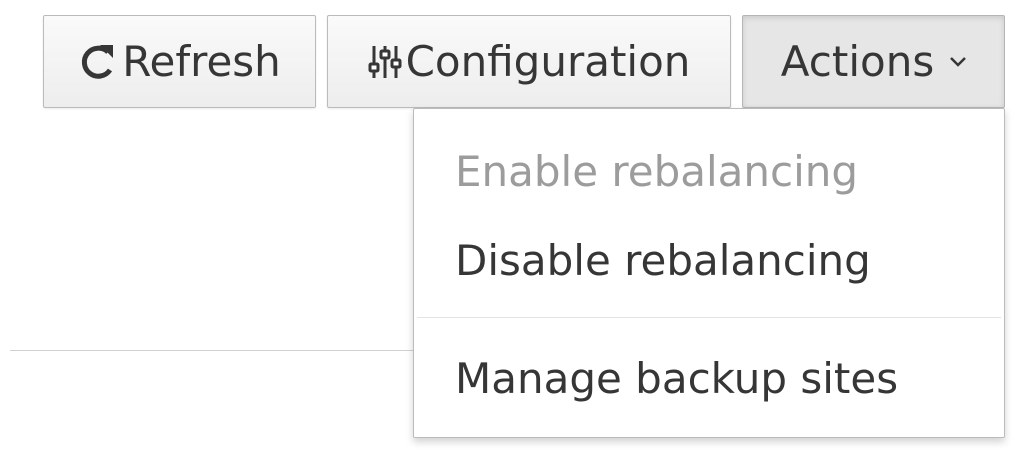  Describe the element at coordinates (385, 62) in the screenshot. I see `sliders-icon` at that location.